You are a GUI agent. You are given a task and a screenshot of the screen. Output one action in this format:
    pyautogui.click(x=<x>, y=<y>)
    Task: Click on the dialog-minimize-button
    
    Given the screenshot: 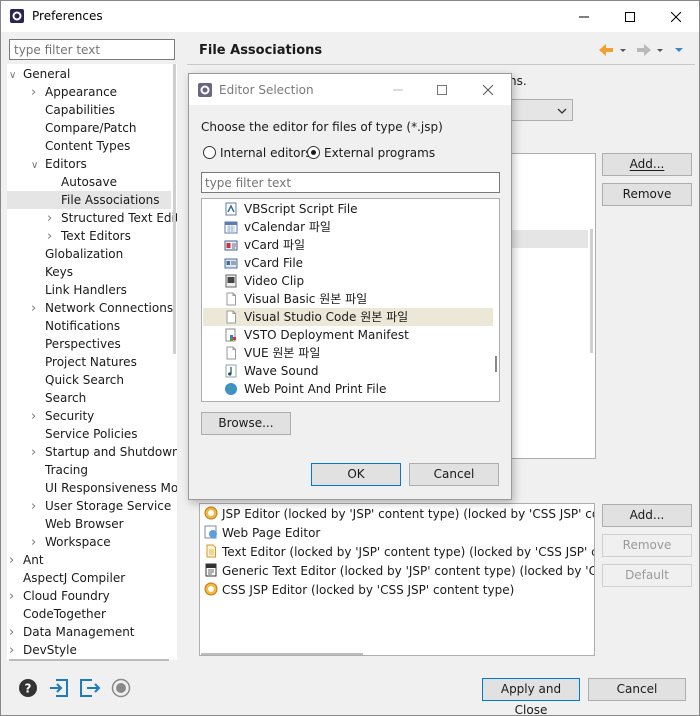 What is the action you would take?
    pyautogui.click(x=398, y=89)
    